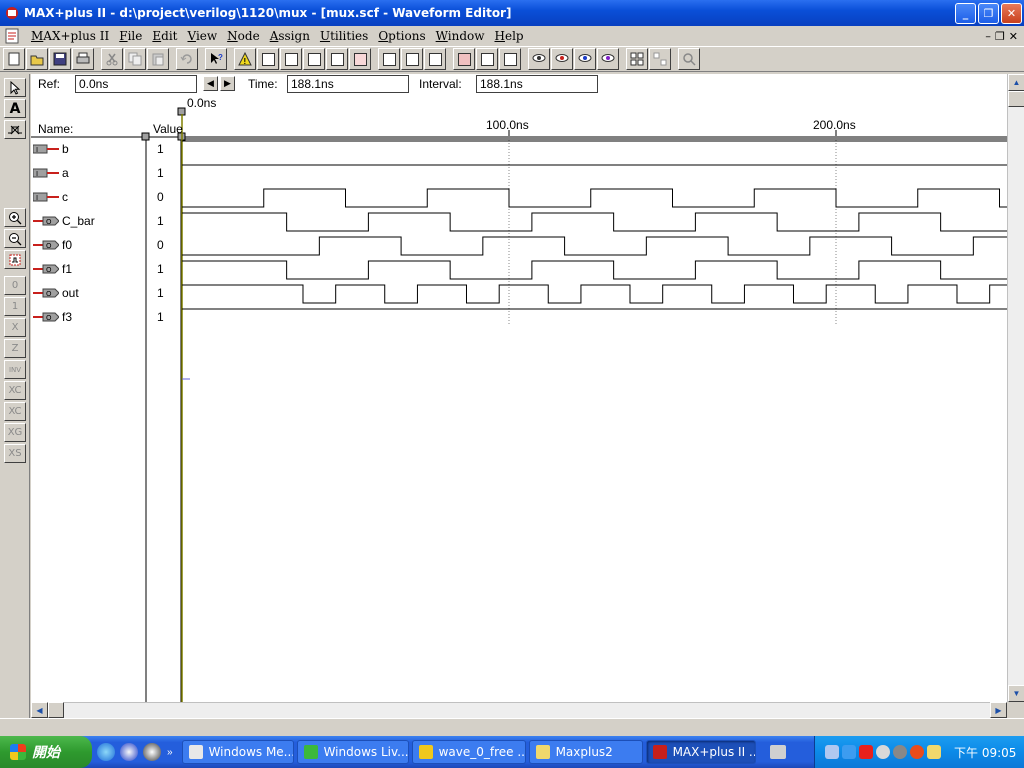 The width and height of the screenshot is (1024, 768). Describe the element at coordinates (15, 348) in the screenshot. I see `force-highz-button: Z` at that location.